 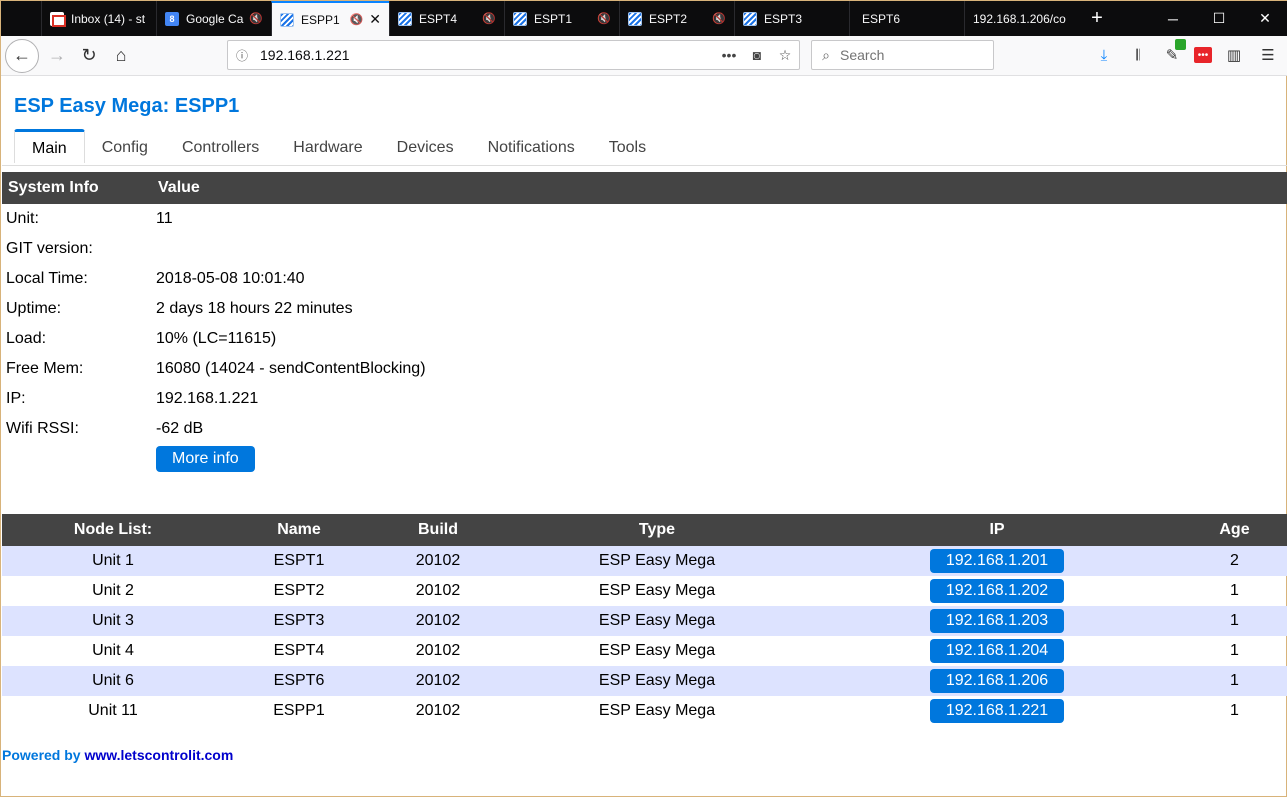 I want to click on info-value: 16080 (14024 - sendContentBlocking), so click(x=291, y=368).